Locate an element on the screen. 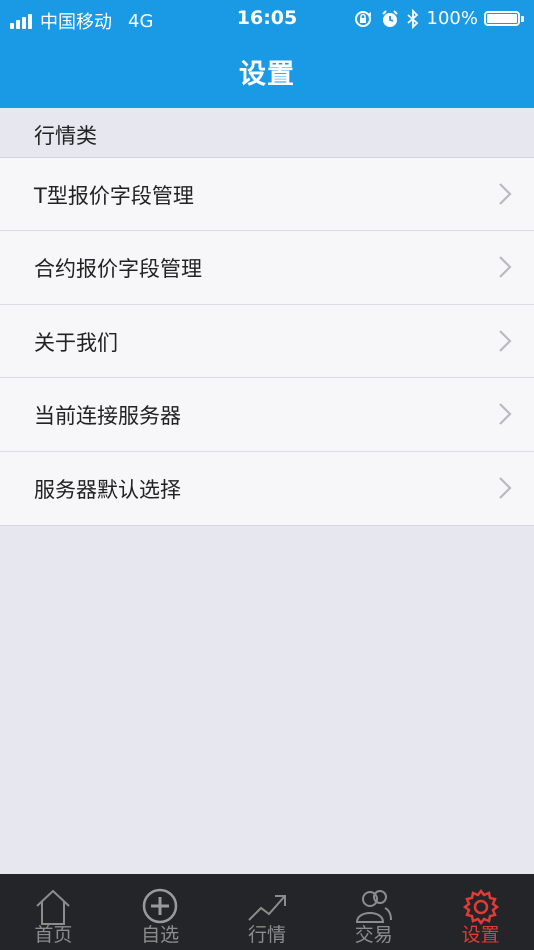 This screenshot has width=534, height=950. tab-label: 交易 is located at coordinates (373, 935).